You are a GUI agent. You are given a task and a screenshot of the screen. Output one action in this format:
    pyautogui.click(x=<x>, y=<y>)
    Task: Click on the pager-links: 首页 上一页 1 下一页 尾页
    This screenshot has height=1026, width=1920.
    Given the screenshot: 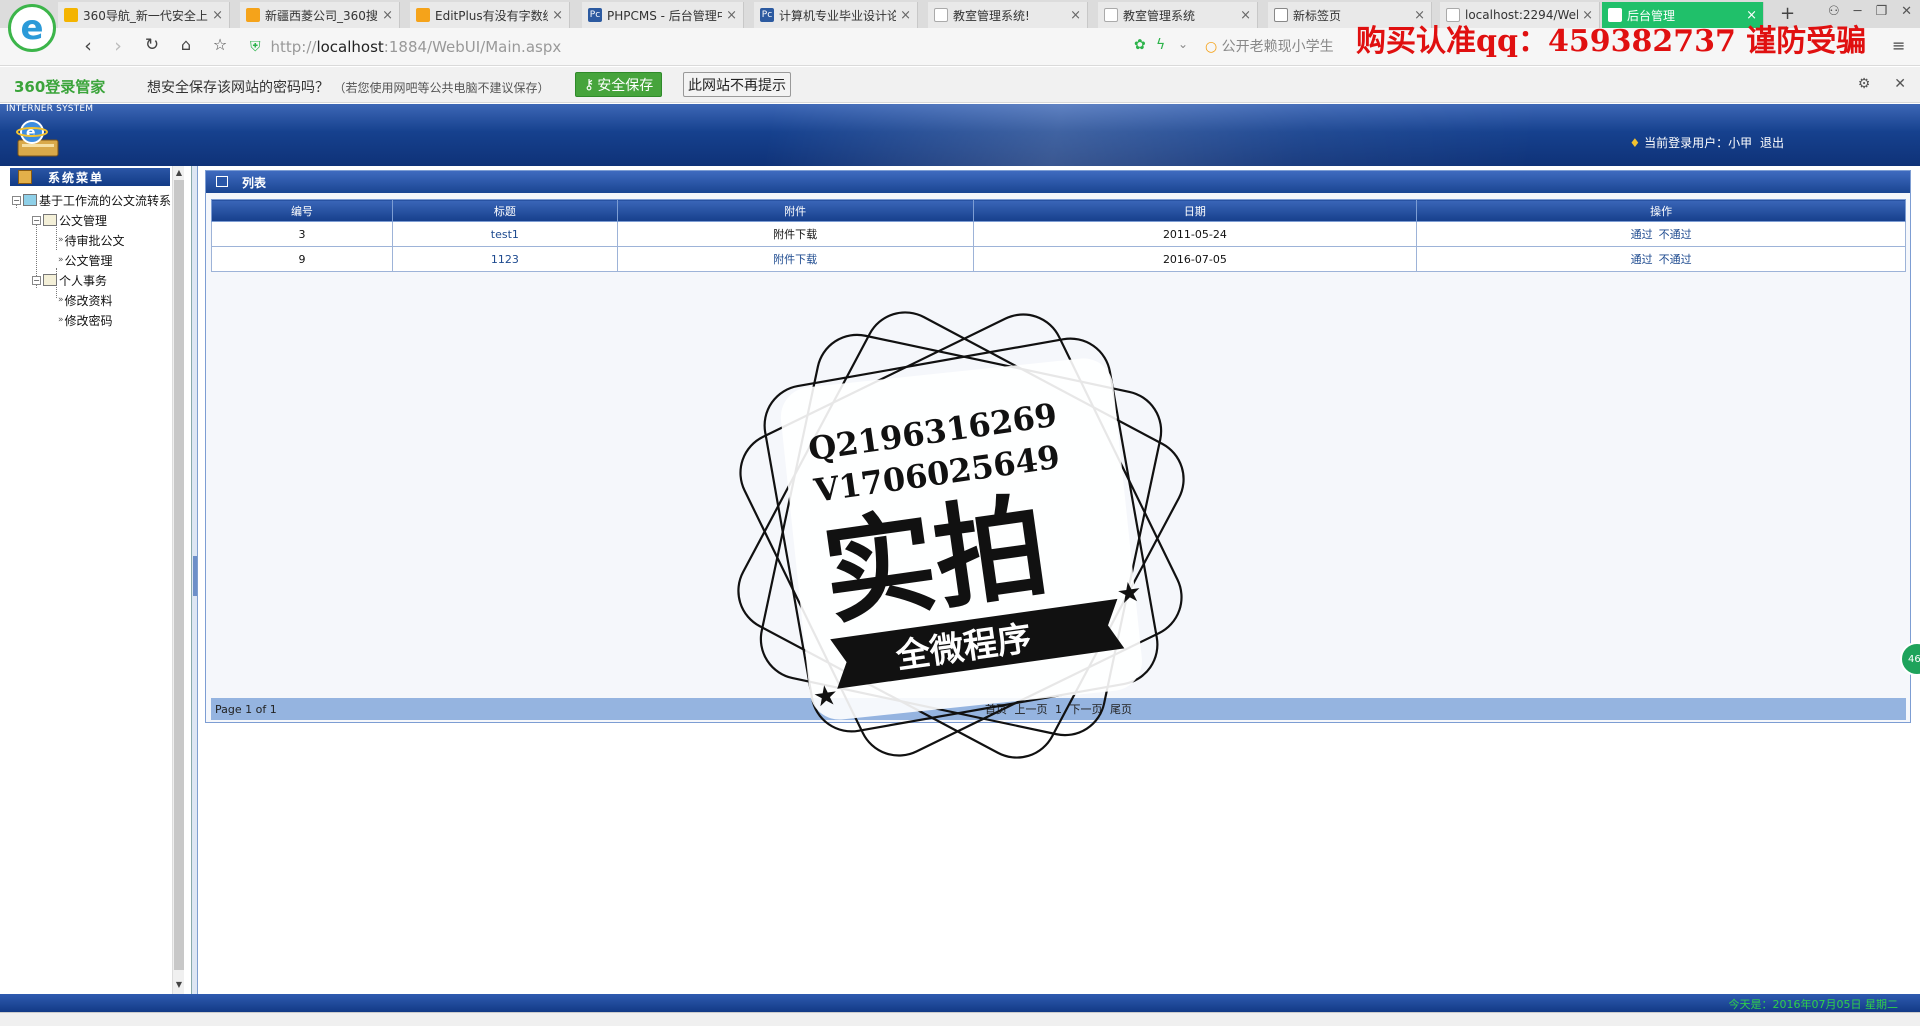 What is the action you would take?
    pyautogui.click(x=1058, y=709)
    